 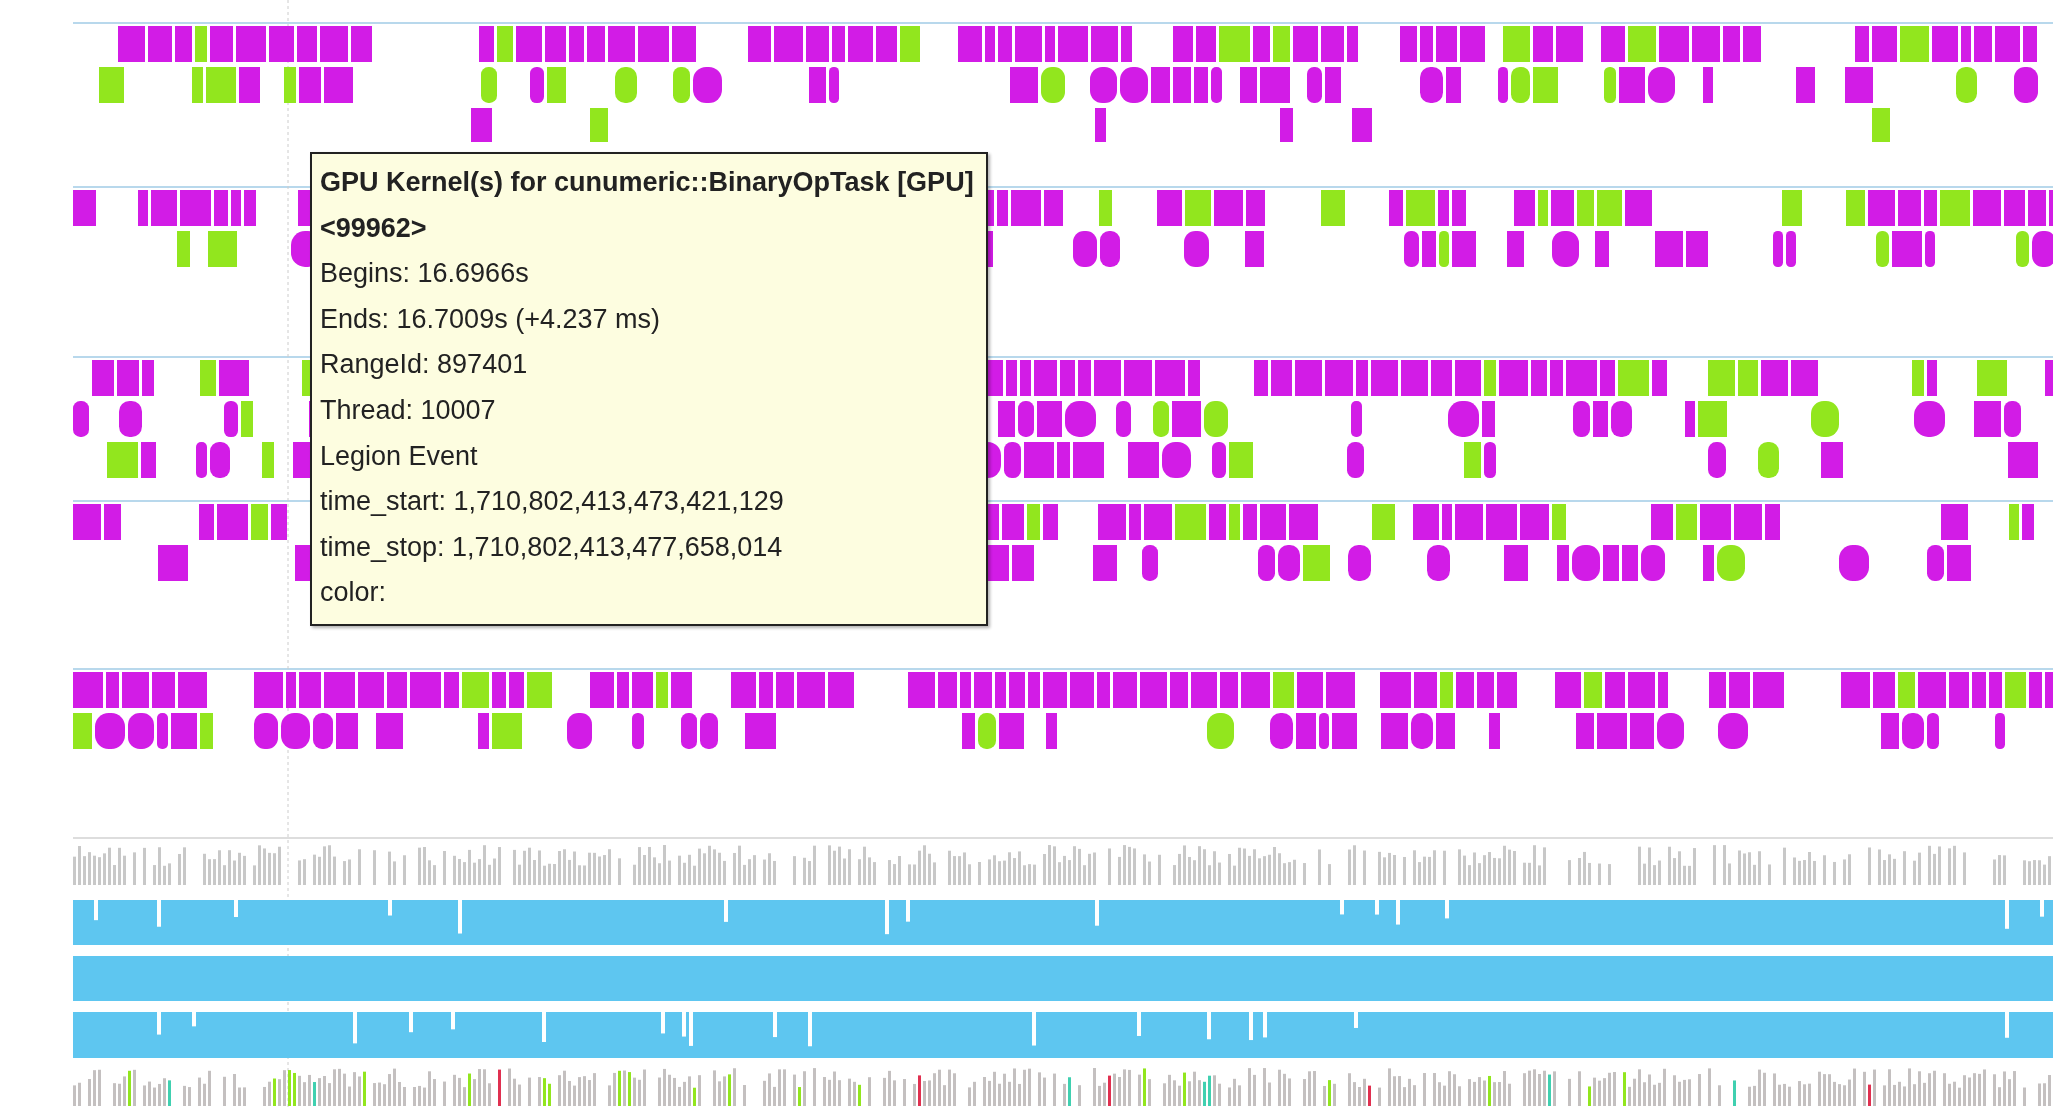 What do you see at coordinates (399, 456) in the screenshot?
I see `tooltip-line: Legion Event` at bounding box center [399, 456].